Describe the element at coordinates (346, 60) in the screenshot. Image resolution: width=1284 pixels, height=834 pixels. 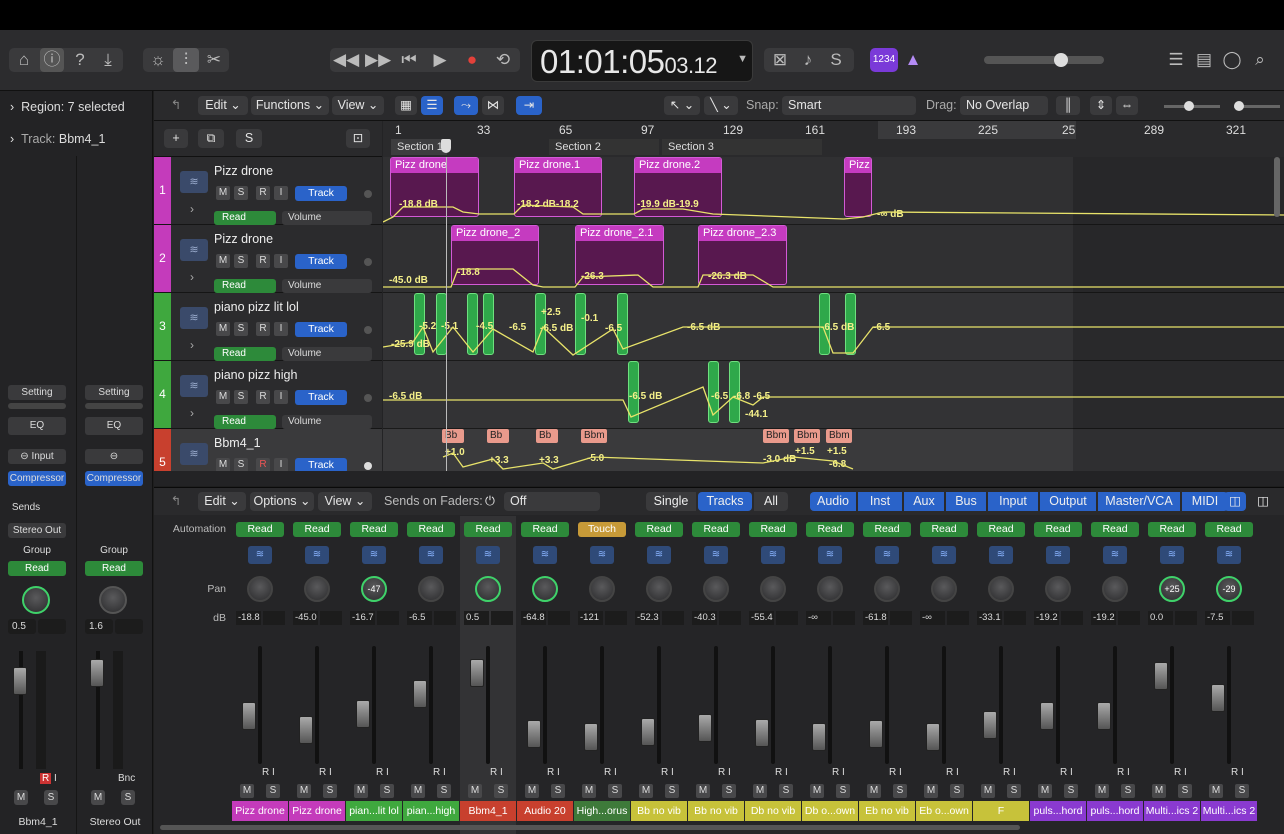
I see `rewind-icon: ◀◀` at that location.